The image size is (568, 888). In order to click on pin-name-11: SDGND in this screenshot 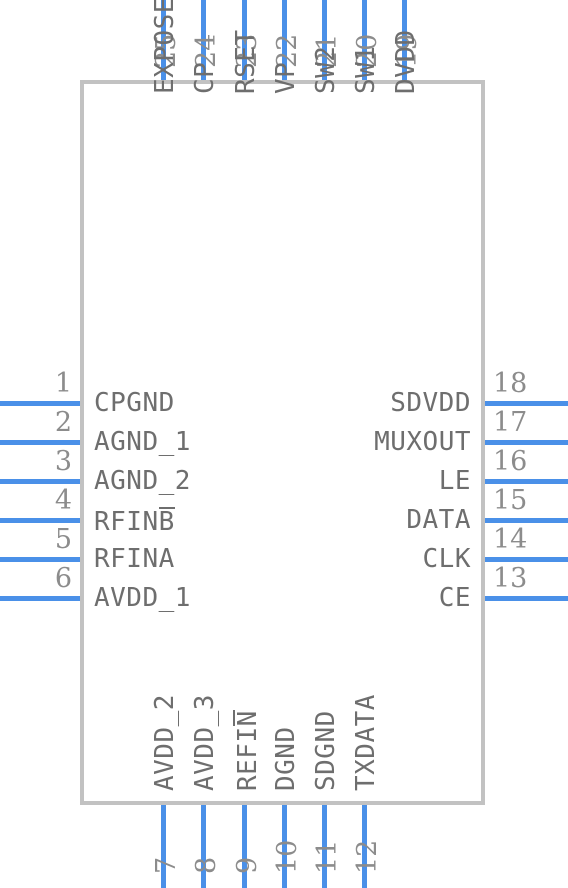, I will do `click(326, 750)`.